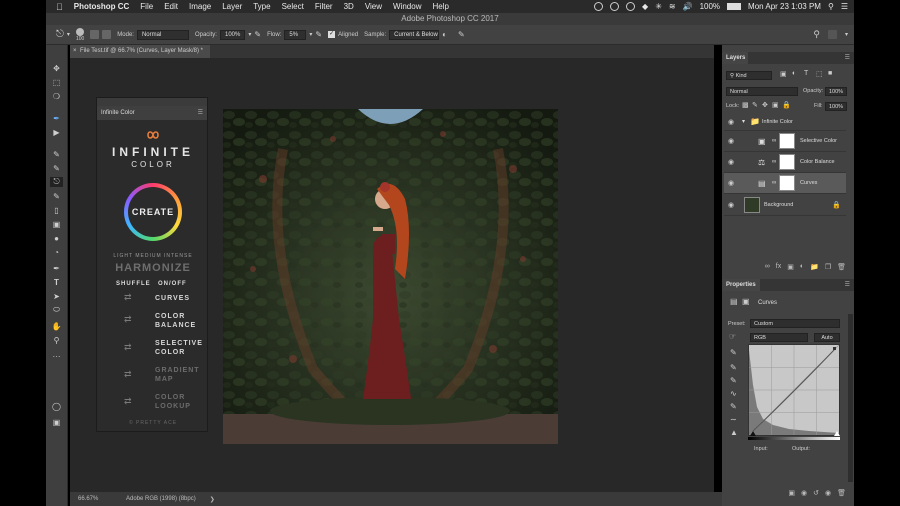 This screenshot has width=900, height=506. Describe the element at coordinates (785, 205) in the screenshot. I see `layer-row-background: ◉ Background 🔒` at that location.